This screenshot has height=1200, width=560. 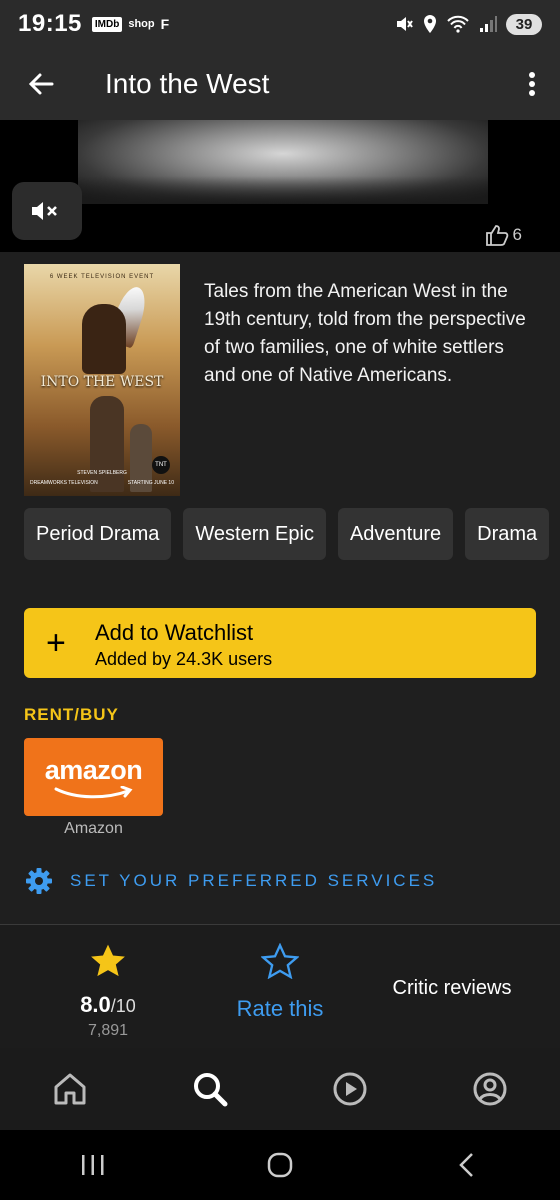 What do you see at coordinates (174, 632) in the screenshot?
I see `watchlist-title: Add to Watchlist` at bounding box center [174, 632].